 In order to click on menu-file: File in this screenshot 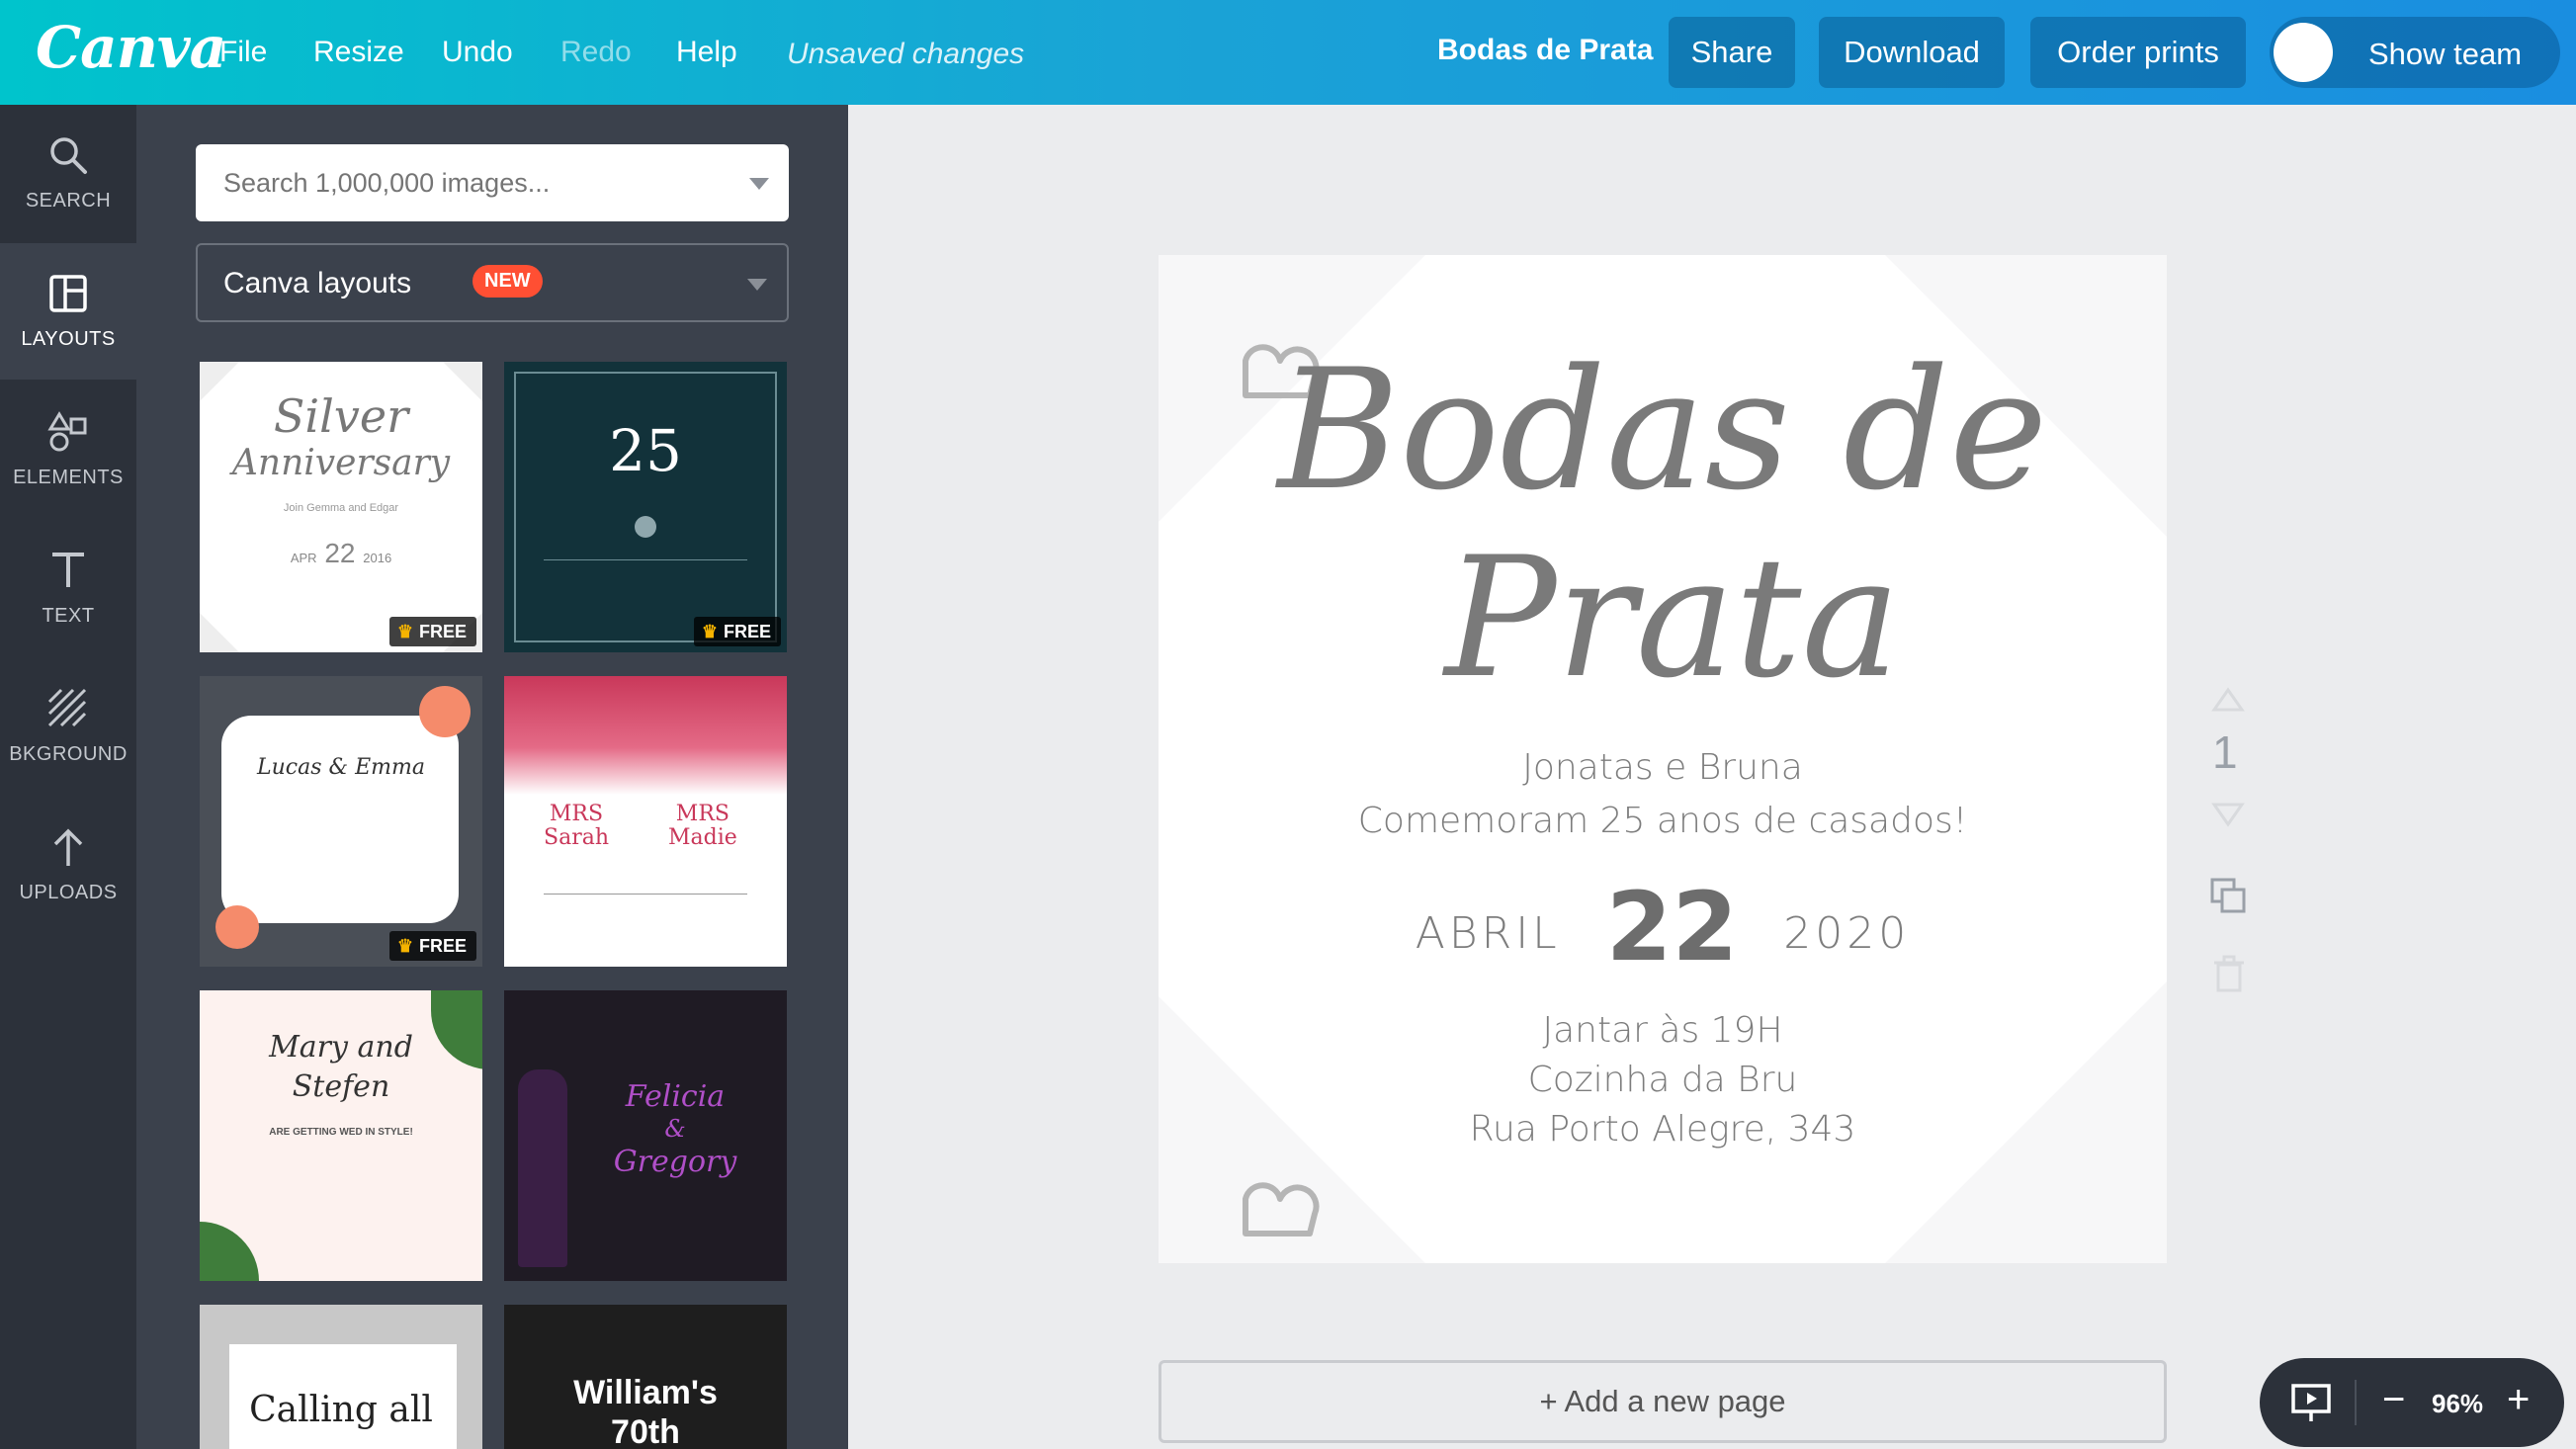, I will do `click(243, 53)`.